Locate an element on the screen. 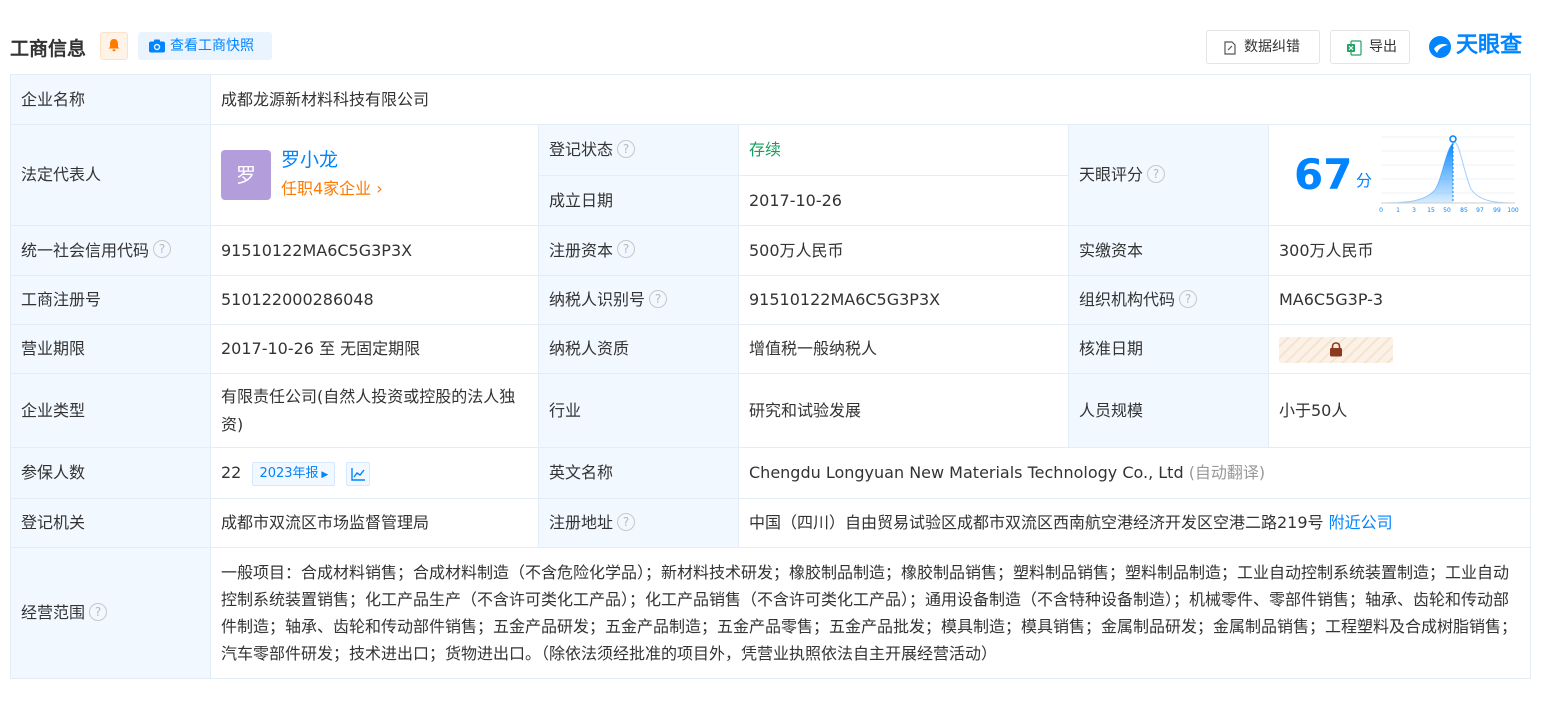 The image size is (1541, 705). score-distribution-chart: 0 1 3 15 50 85 97 99 100 is located at coordinates (1449, 174).